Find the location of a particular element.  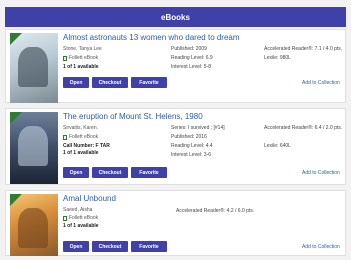

ebooks-header: eBooks is located at coordinates (175, 17).